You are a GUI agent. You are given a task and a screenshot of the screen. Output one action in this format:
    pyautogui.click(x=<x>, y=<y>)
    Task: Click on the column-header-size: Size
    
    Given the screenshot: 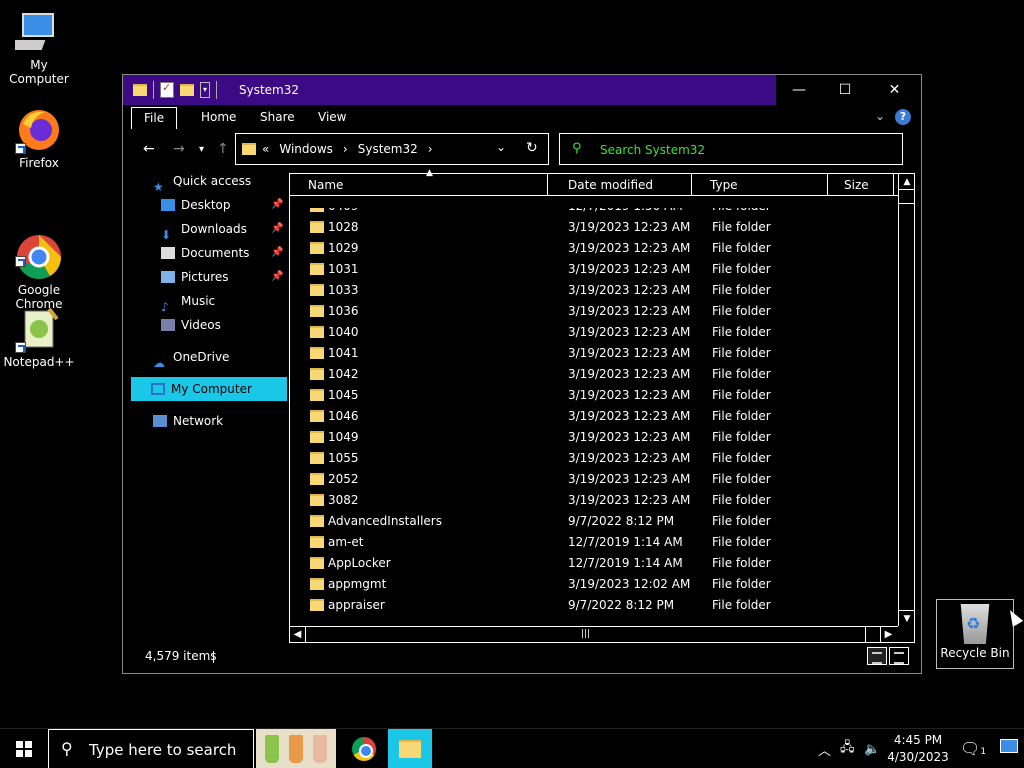 What is the action you would take?
    pyautogui.click(x=861, y=185)
    